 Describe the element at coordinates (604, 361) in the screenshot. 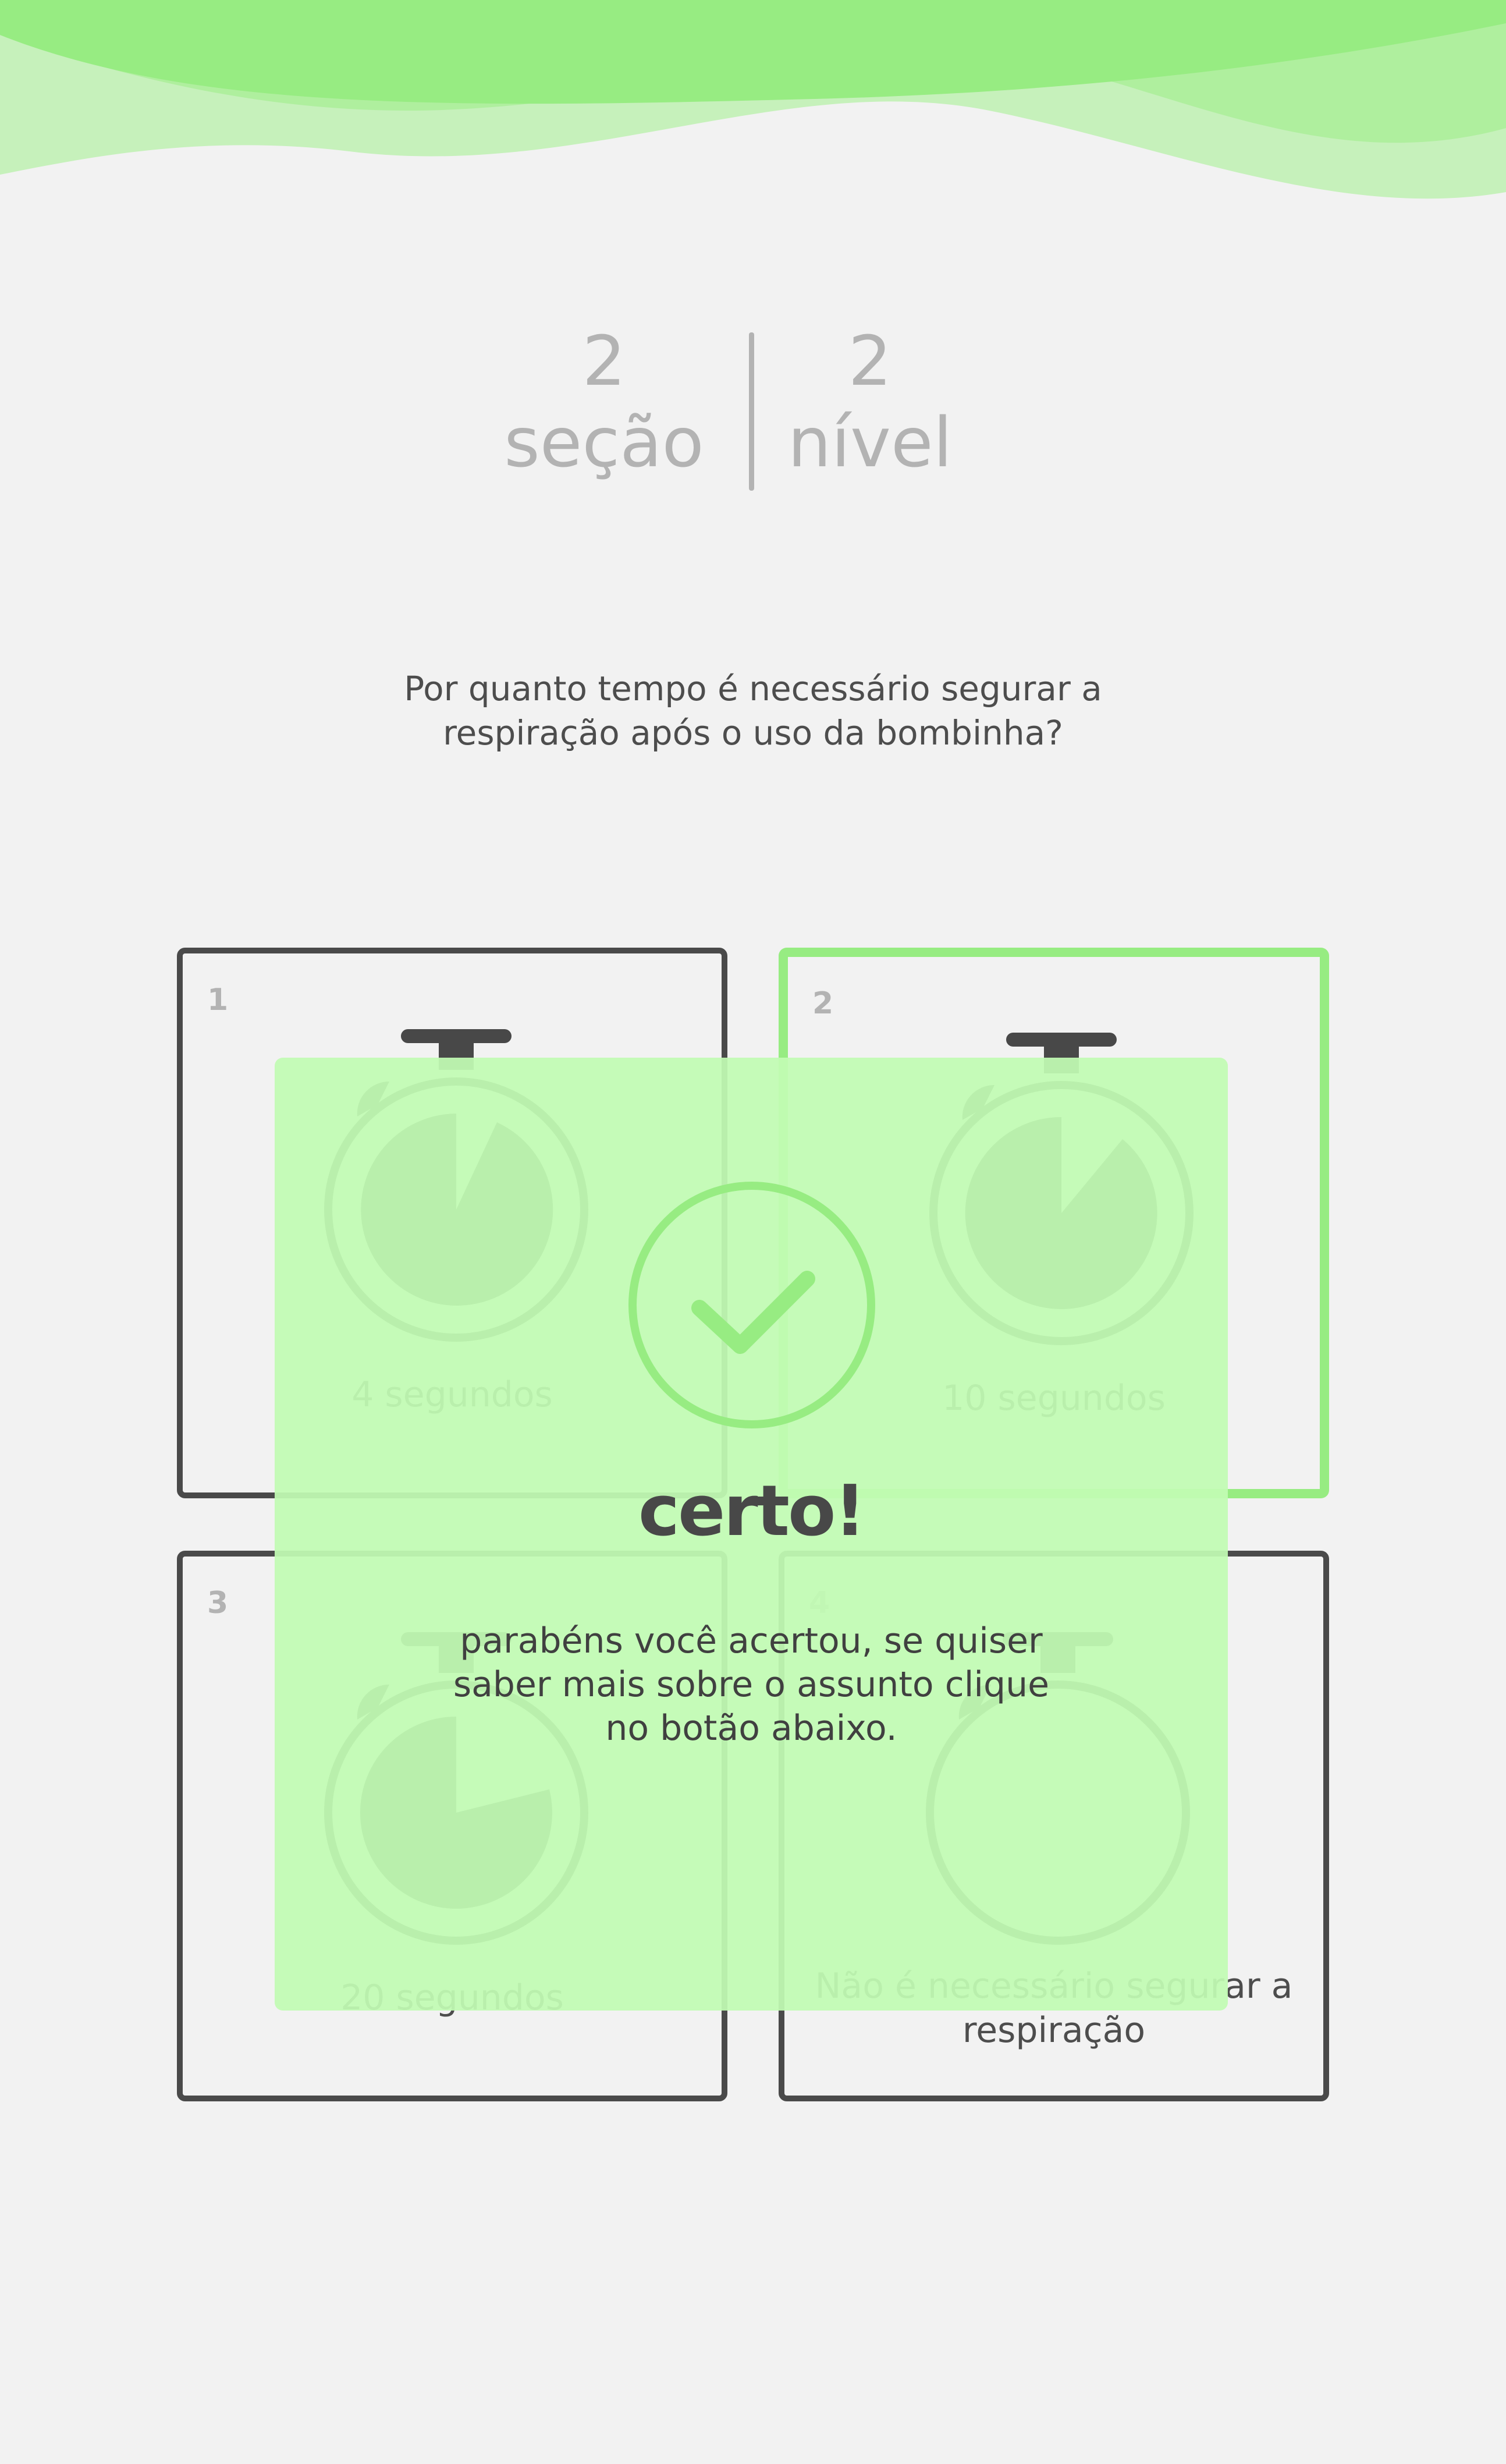

I see `section-number: 2` at that location.